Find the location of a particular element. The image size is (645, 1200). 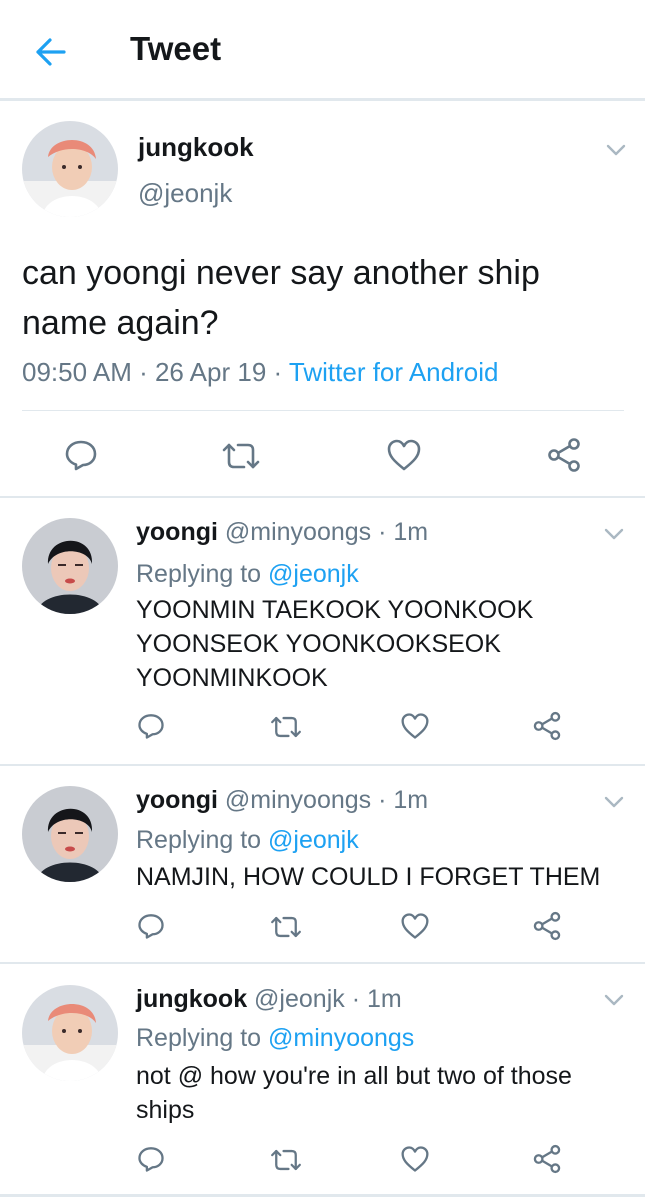

replying-to-link: @minyoongs is located at coordinates (341, 1038).